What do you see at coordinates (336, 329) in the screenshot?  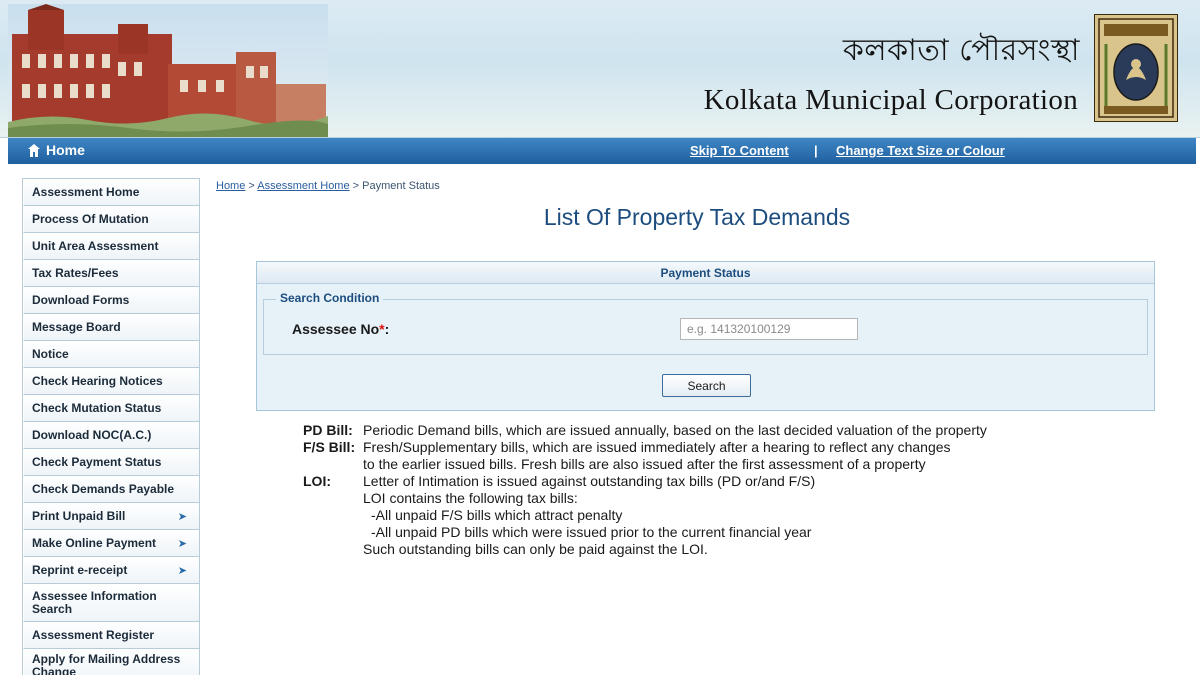 I see `assessee-no-label-text: Assessee No` at bounding box center [336, 329].